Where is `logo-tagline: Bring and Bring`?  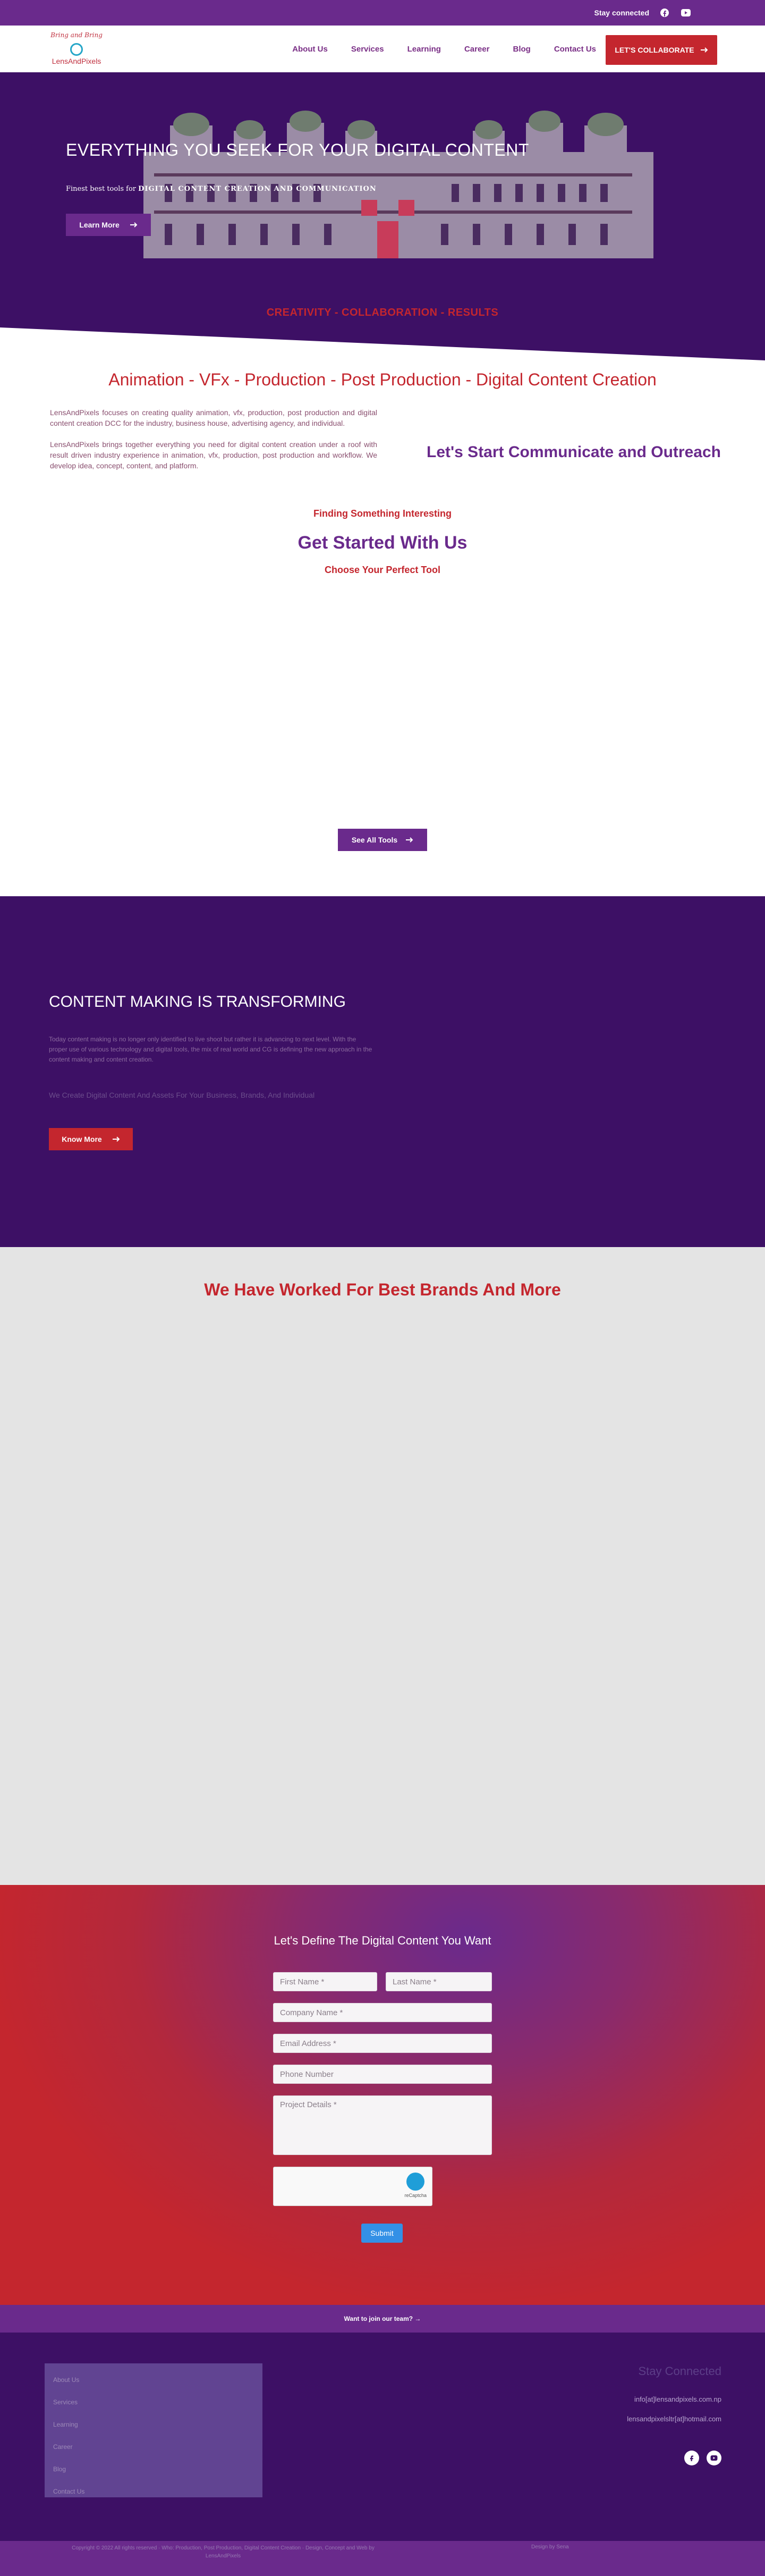 logo-tagline: Bring and Bring is located at coordinates (76, 35).